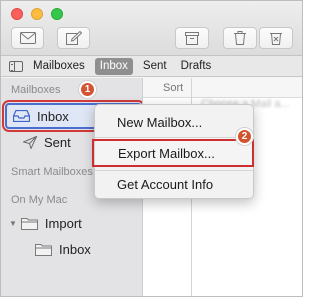 The image size is (320, 297). I want to click on compose-icon, so click(73, 38).